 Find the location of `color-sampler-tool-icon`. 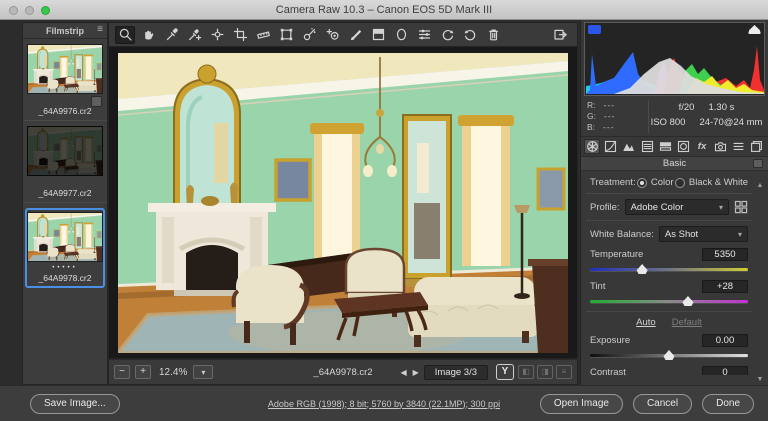

color-sampler-tool-icon is located at coordinates (194, 35).